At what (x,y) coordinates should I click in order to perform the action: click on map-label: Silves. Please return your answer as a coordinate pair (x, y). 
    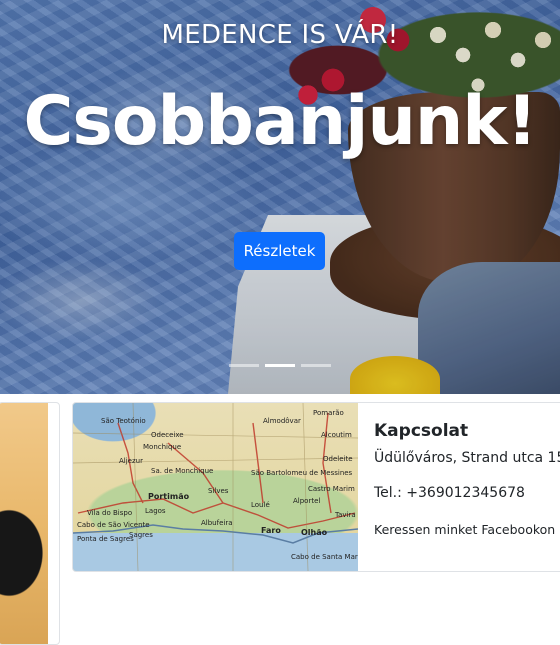
    Looking at the image, I should click on (218, 491).